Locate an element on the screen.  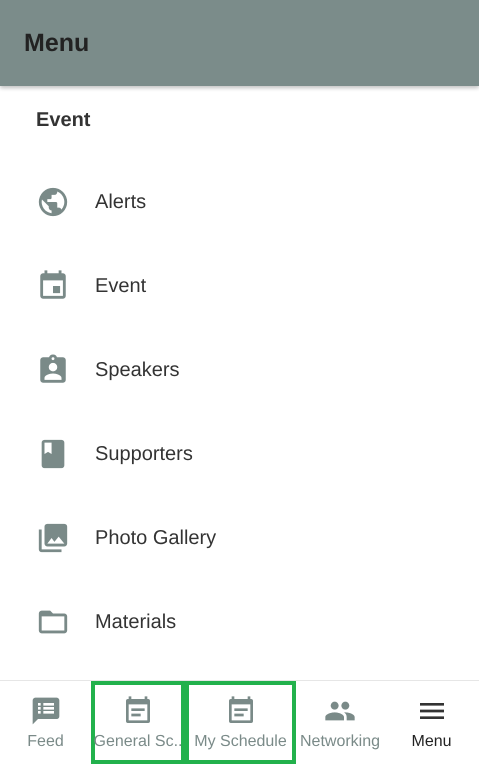
nav-tab: My Schedule is located at coordinates (240, 722).